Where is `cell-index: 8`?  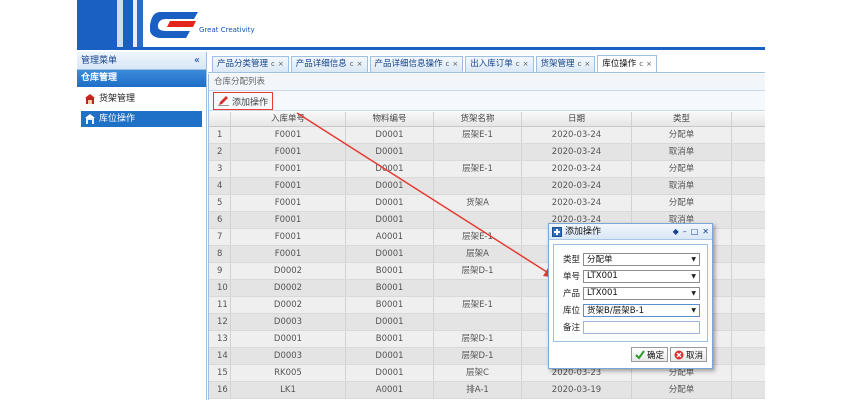 cell-index: 8 is located at coordinates (220, 254).